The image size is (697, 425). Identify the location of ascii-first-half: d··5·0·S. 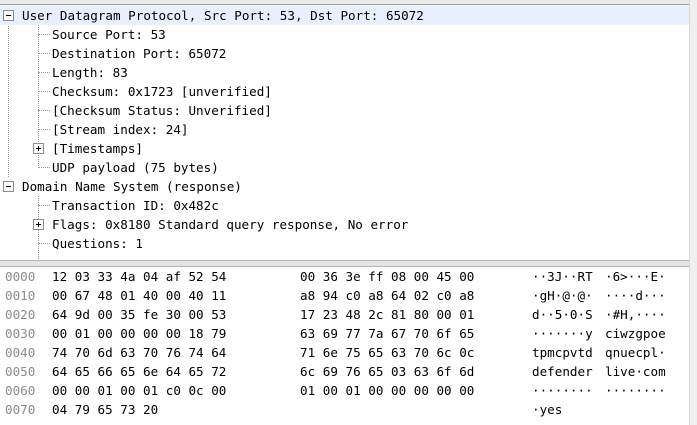
(562, 314).